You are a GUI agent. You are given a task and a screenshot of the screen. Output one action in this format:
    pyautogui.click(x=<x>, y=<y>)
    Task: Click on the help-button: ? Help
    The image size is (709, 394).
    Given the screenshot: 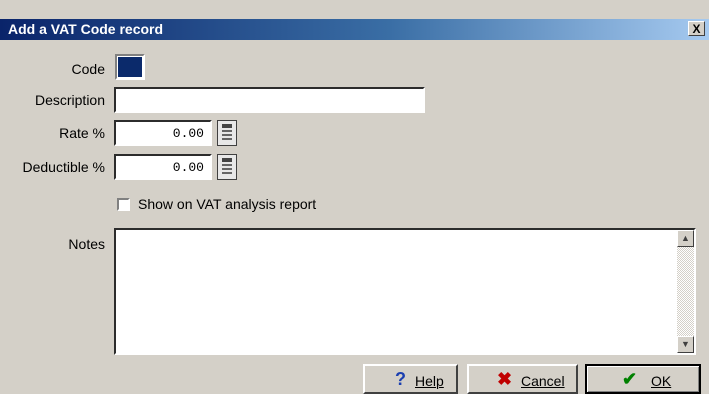 What is the action you would take?
    pyautogui.click(x=410, y=379)
    